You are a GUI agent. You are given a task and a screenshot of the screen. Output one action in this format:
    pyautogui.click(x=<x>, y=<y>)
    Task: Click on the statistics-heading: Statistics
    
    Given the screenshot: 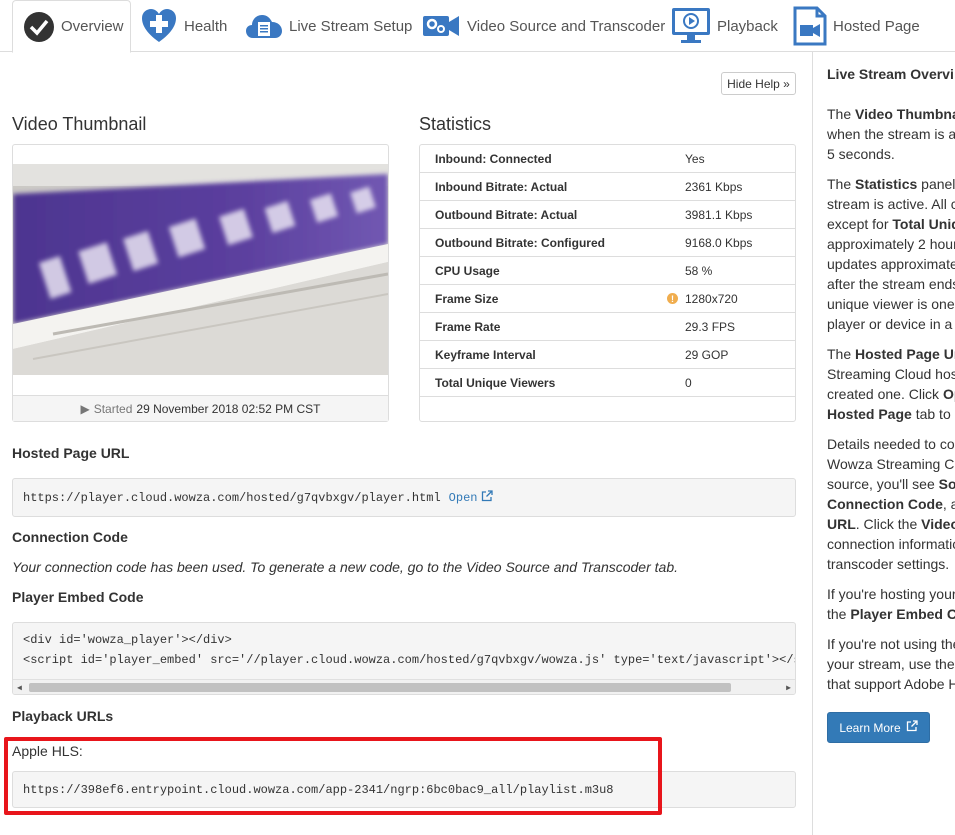 What is the action you would take?
    pyautogui.click(x=455, y=124)
    